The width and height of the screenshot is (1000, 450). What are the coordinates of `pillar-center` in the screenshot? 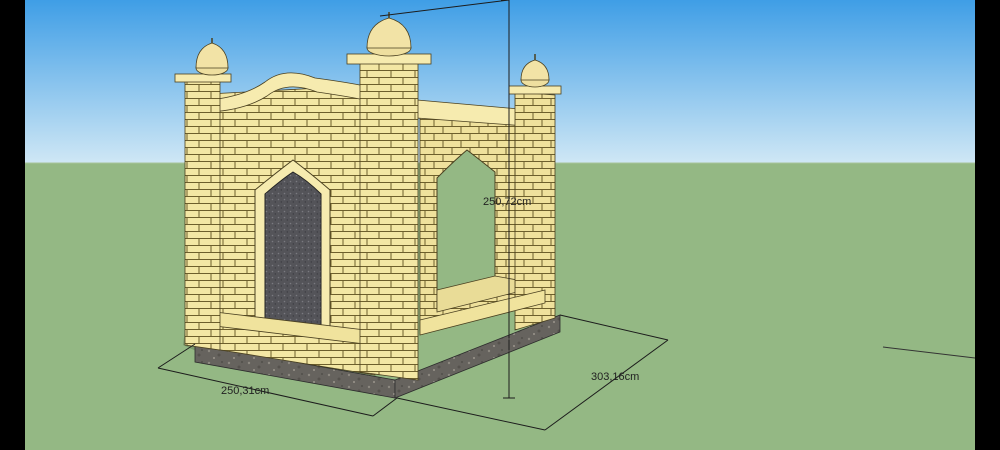 It's located at (389, 221).